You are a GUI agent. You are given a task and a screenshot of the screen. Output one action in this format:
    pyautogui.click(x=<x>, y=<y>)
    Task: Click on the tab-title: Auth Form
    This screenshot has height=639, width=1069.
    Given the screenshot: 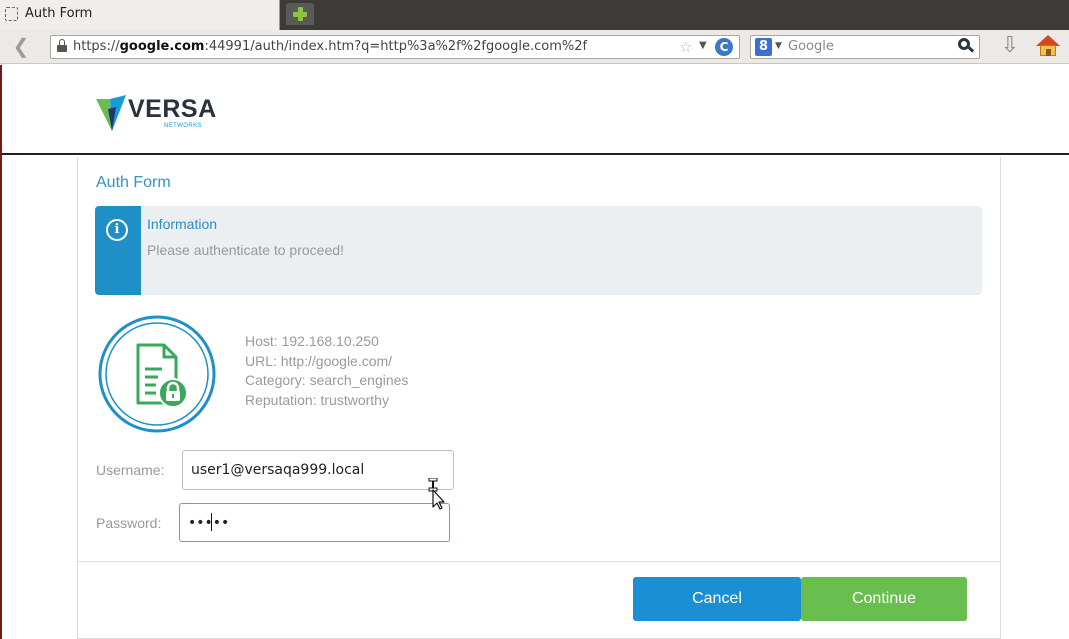 What is the action you would take?
    pyautogui.click(x=59, y=13)
    